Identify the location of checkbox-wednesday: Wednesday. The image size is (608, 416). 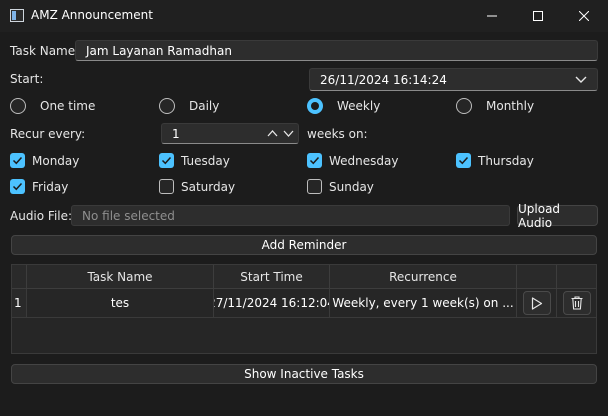
(352, 160).